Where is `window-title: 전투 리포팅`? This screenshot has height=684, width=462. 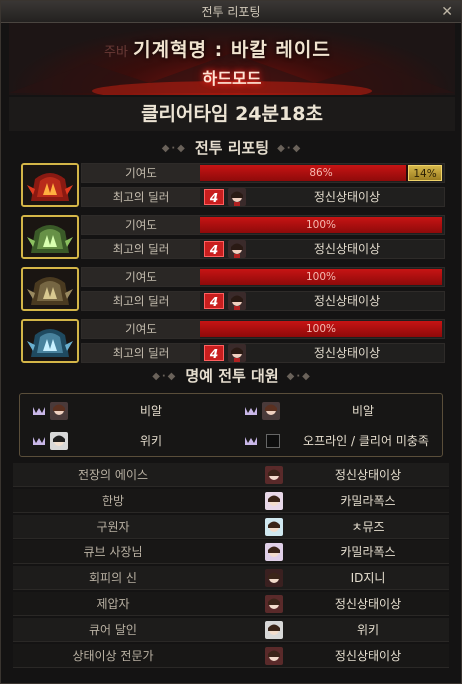
window-title: 전투 리포팅 is located at coordinates (231, 12).